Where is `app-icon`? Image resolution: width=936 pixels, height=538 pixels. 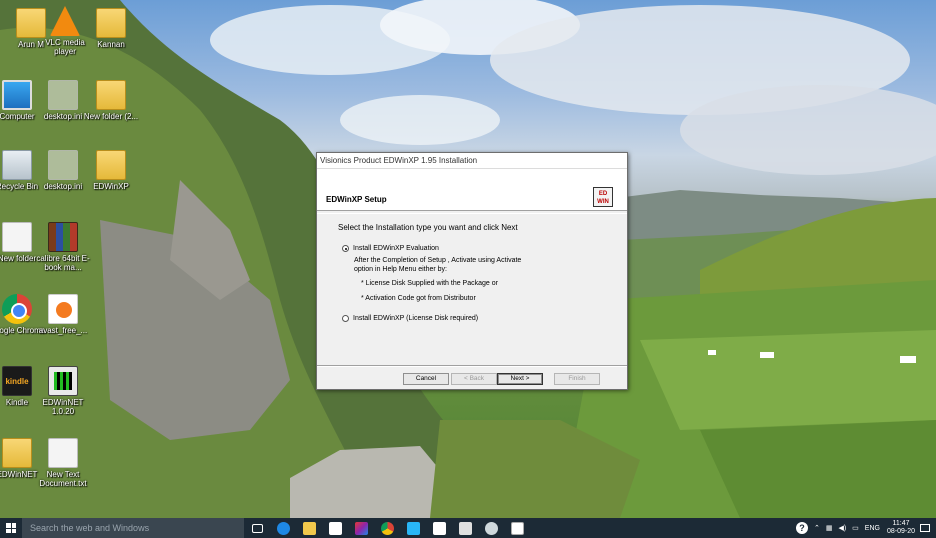
app-icon is located at coordinates (413, 528).